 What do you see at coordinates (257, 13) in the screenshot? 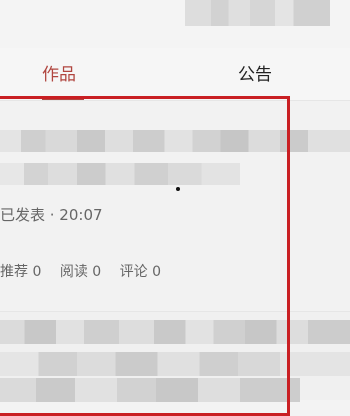
I see `blurred-header-content` at bounding box center [257, 13].